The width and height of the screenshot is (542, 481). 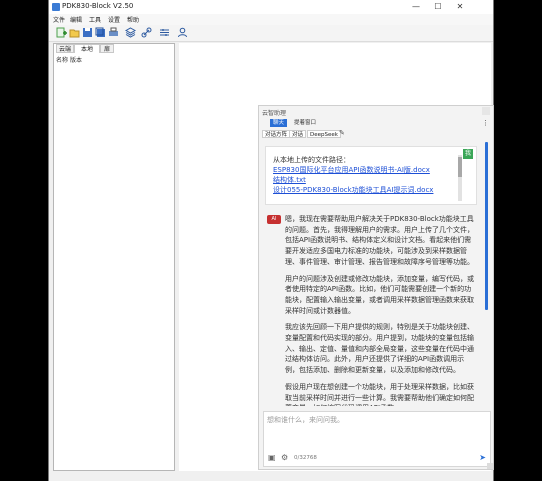 What do you see at coordinates (416, 7) in the screenshot?
I see `minimize-button: —` at bounding box center [416, 7].